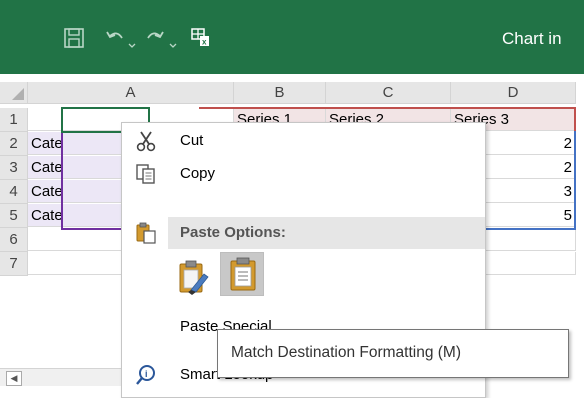 The image size is (584, 398). I want to click on column-header-c: C, so click(388, 93).